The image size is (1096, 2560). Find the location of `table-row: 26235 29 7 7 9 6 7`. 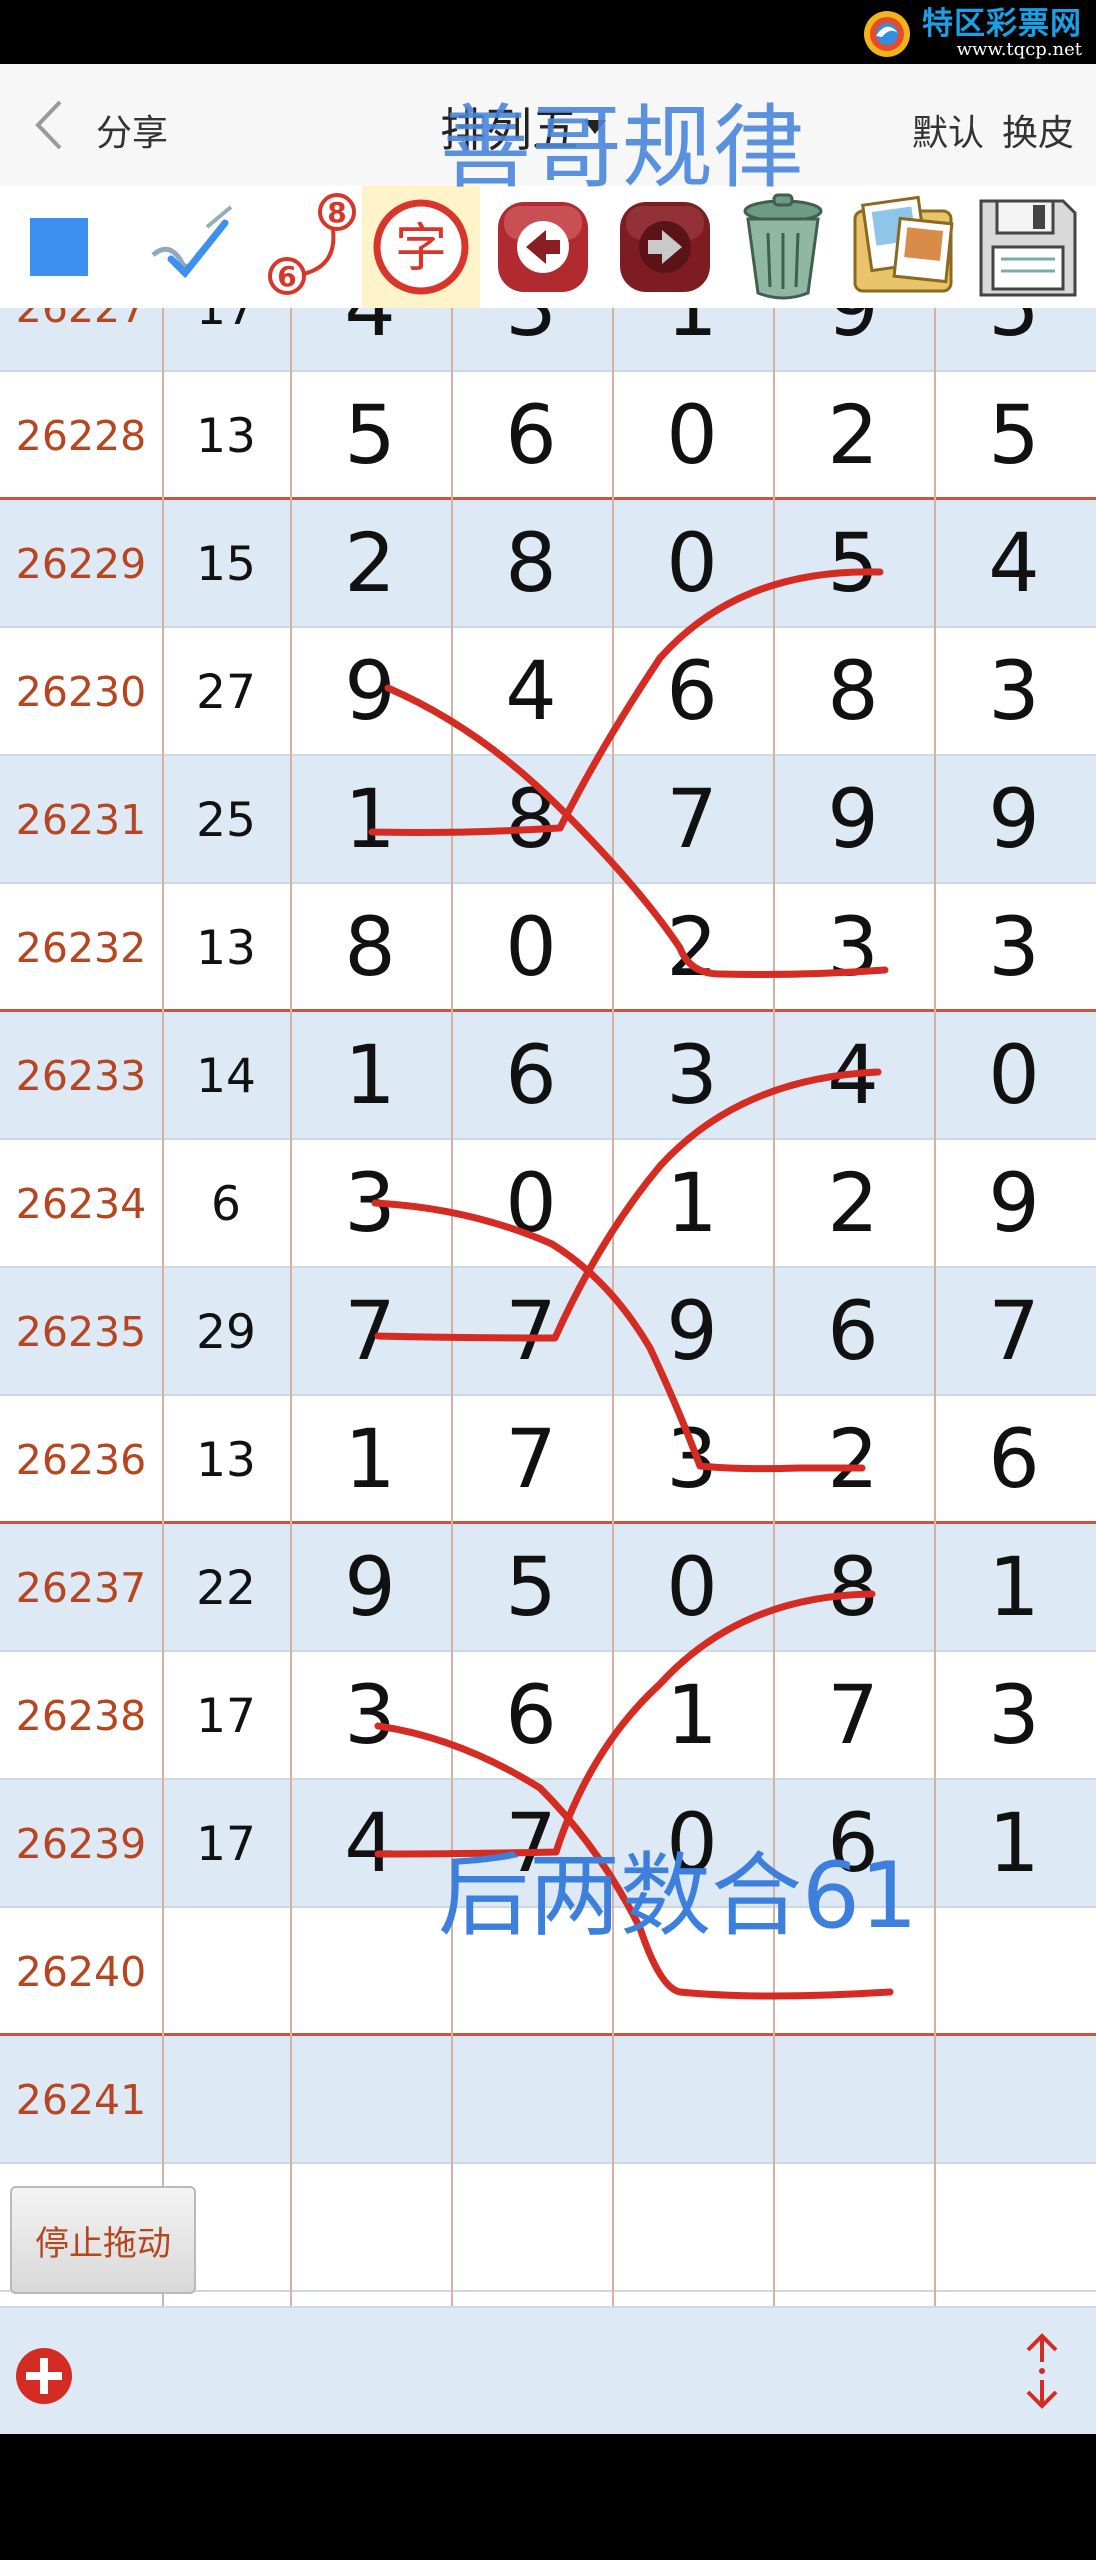

table-row: 26235 29 7 7 9 6 7 is located at coordinates (548, 1332).